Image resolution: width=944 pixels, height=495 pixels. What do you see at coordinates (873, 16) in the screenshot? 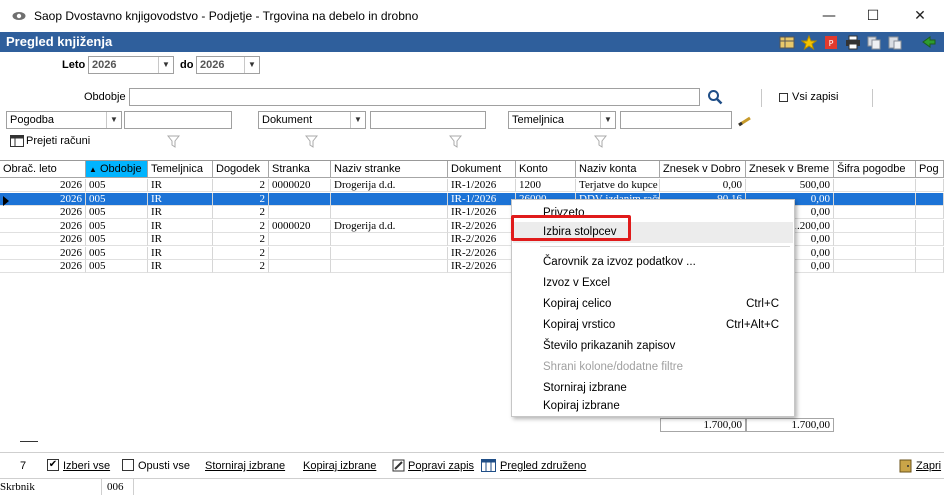
I see `maximize-button: ☐` at bounding box center [873, 16].